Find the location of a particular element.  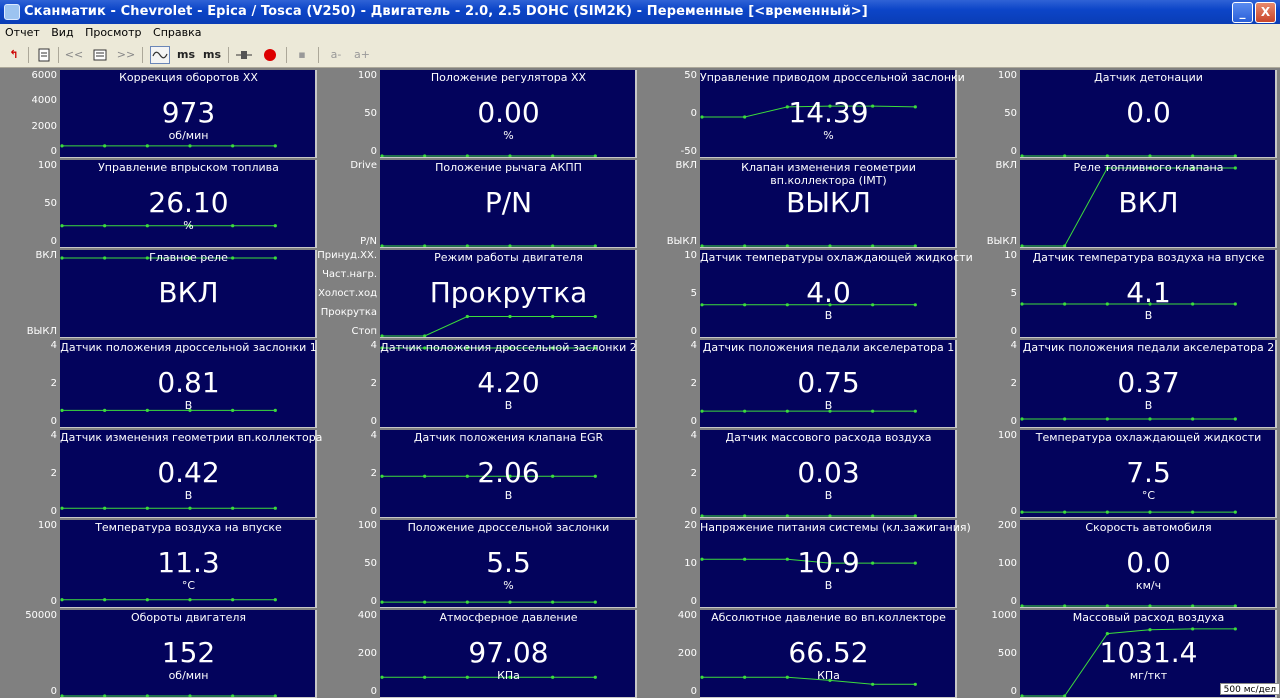

parameter-plot: Атмосферное давление97.08КПа is located at coordinates (508, 654).